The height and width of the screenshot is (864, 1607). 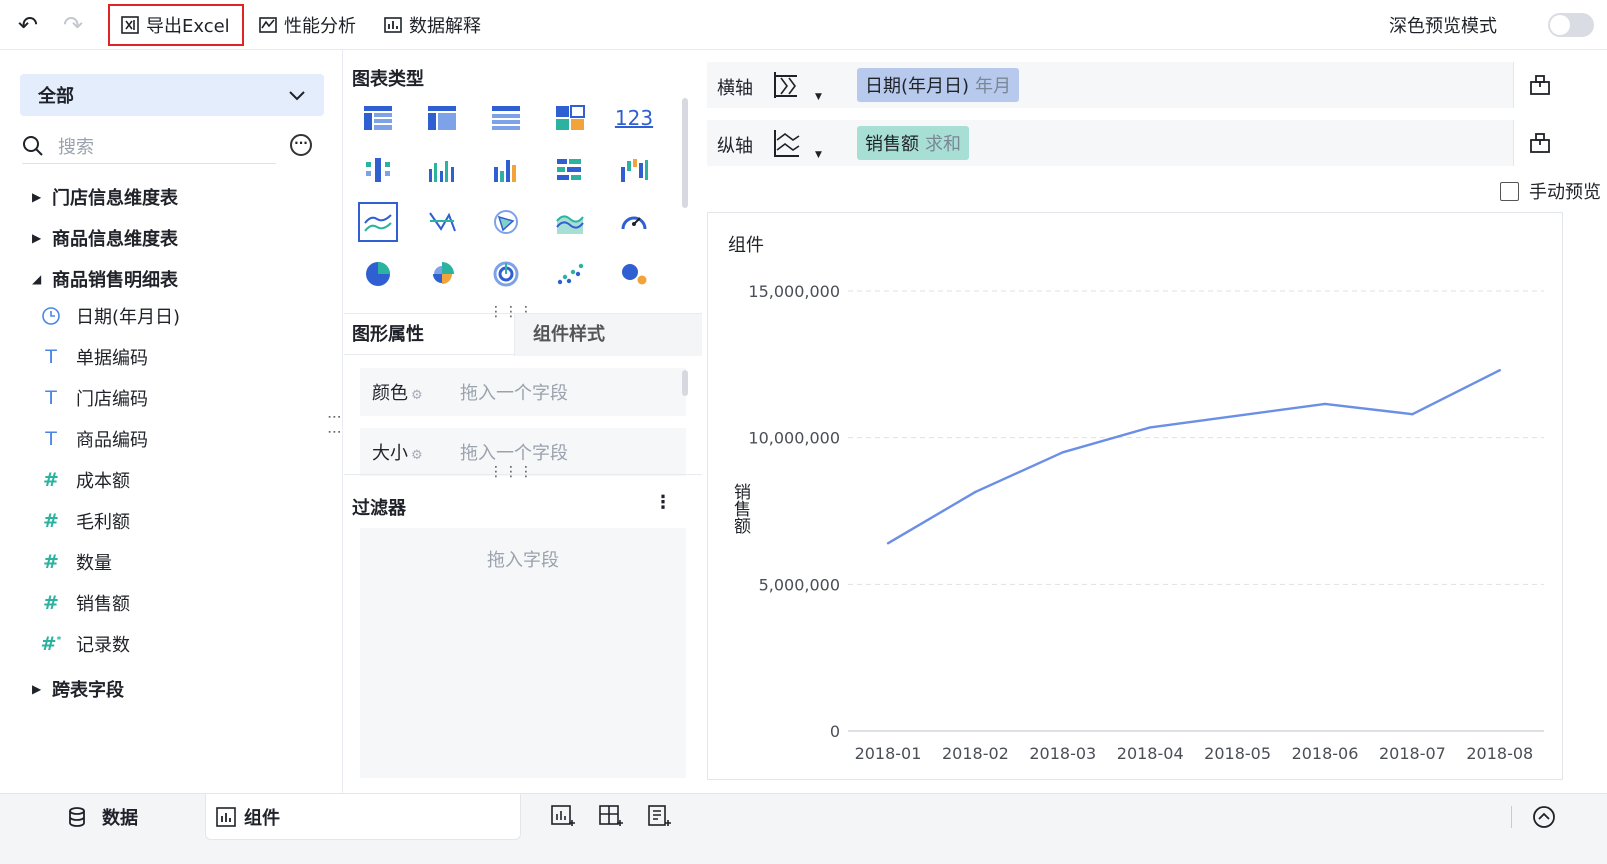 I want to click on color-drop-zone: 拖入一个字段, so click(x=514, y=392).